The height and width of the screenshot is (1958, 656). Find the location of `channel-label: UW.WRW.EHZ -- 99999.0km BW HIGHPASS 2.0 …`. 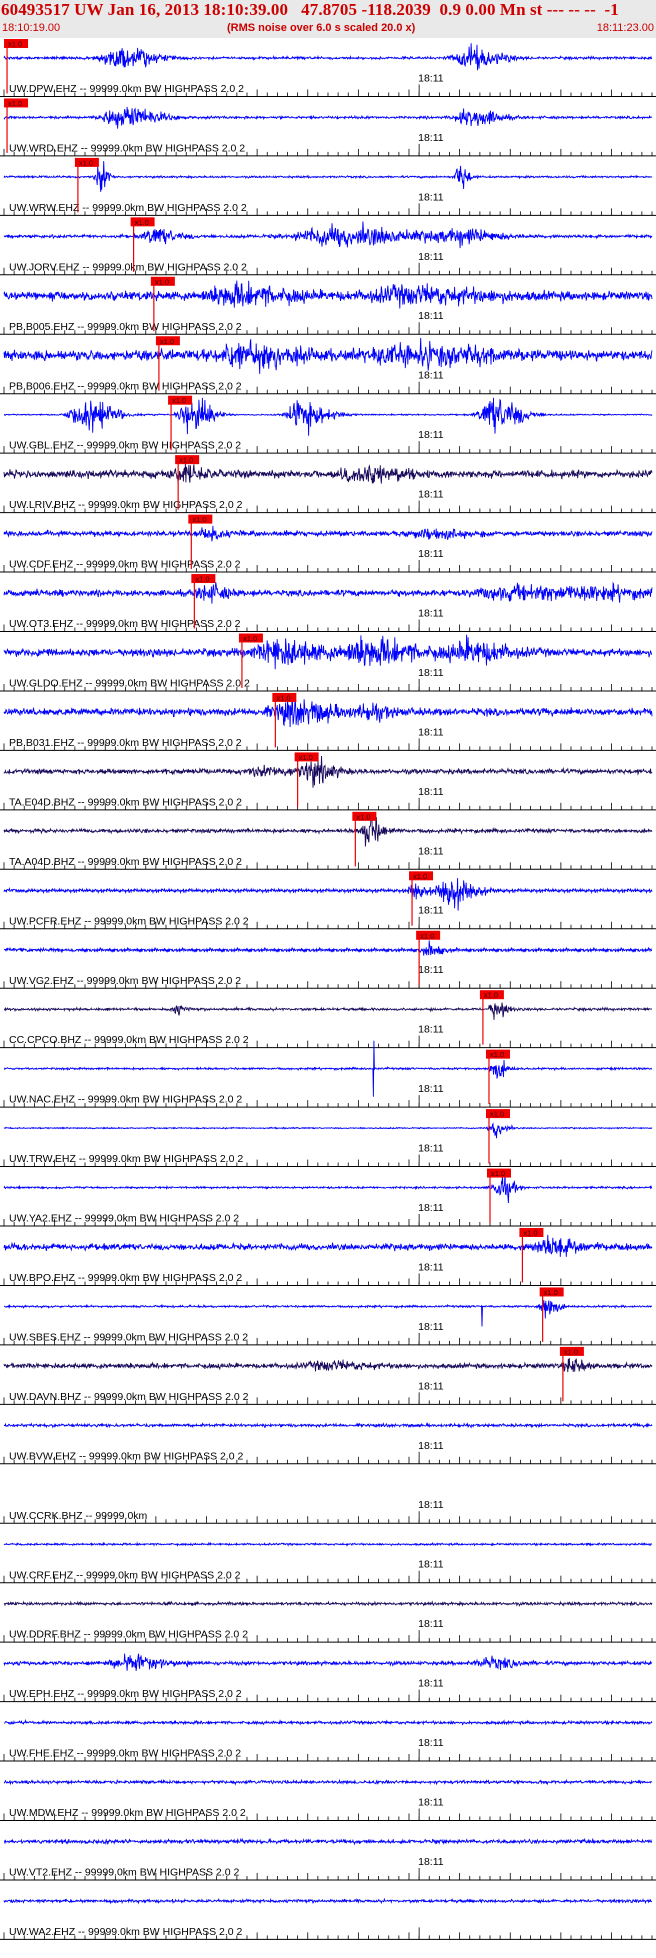

channel-label: UW.WRW.EHZ -- 99999.0km BW HIGHPASS 2.0 … is located at coordinates (128, 208).